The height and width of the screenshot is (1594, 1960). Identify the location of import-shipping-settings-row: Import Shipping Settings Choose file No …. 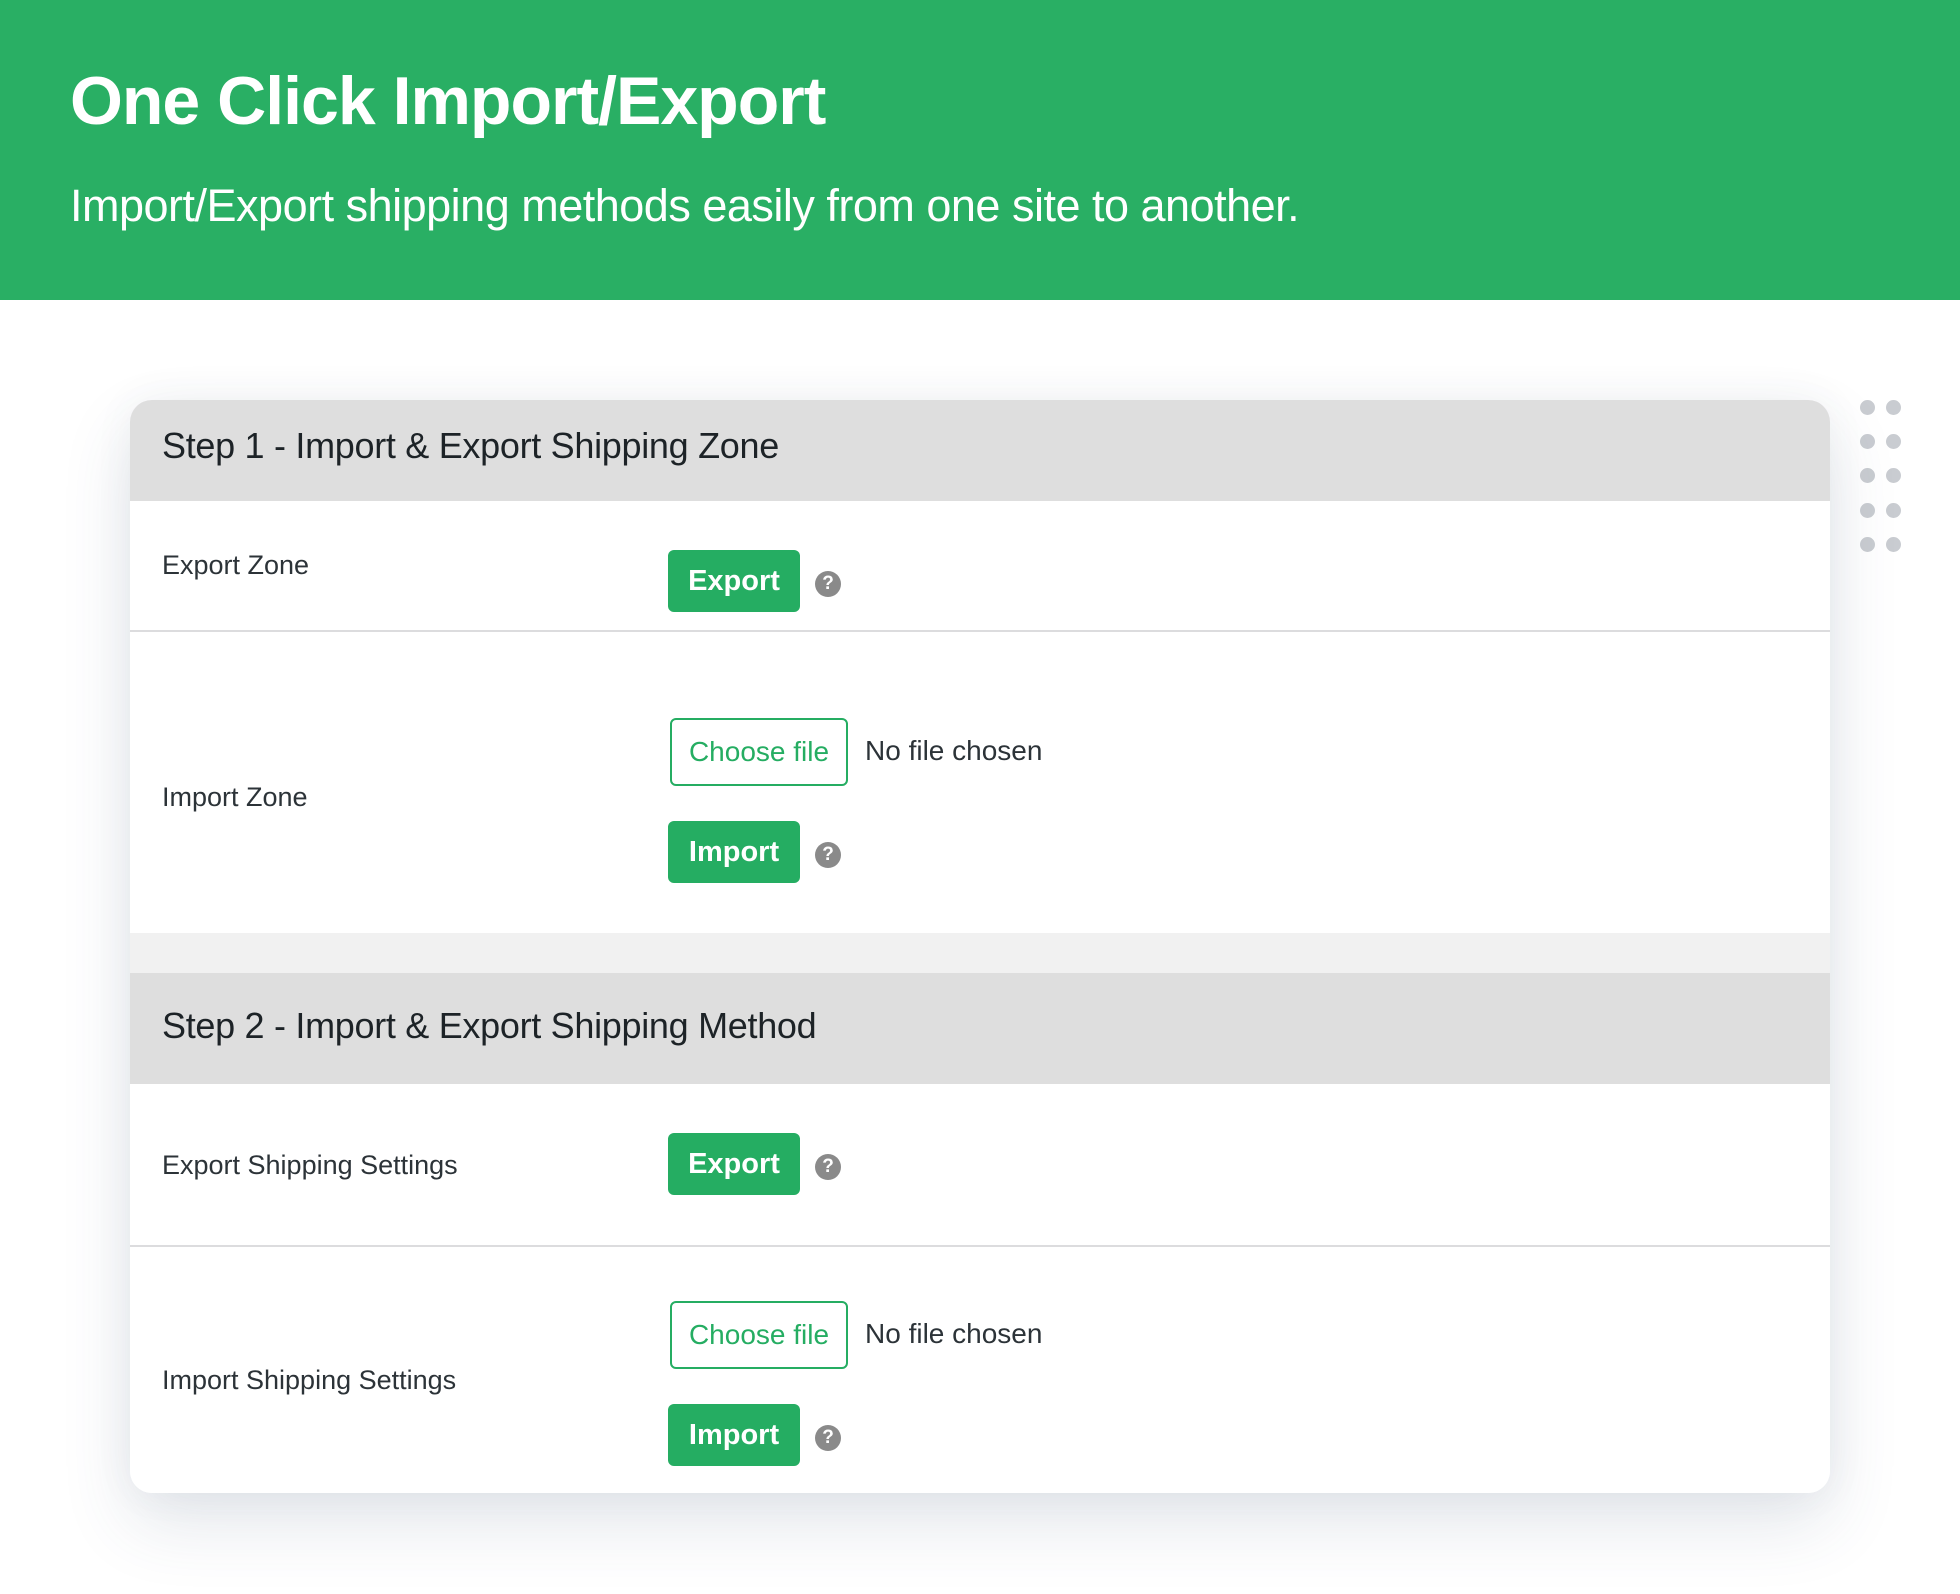
(980, 1370).